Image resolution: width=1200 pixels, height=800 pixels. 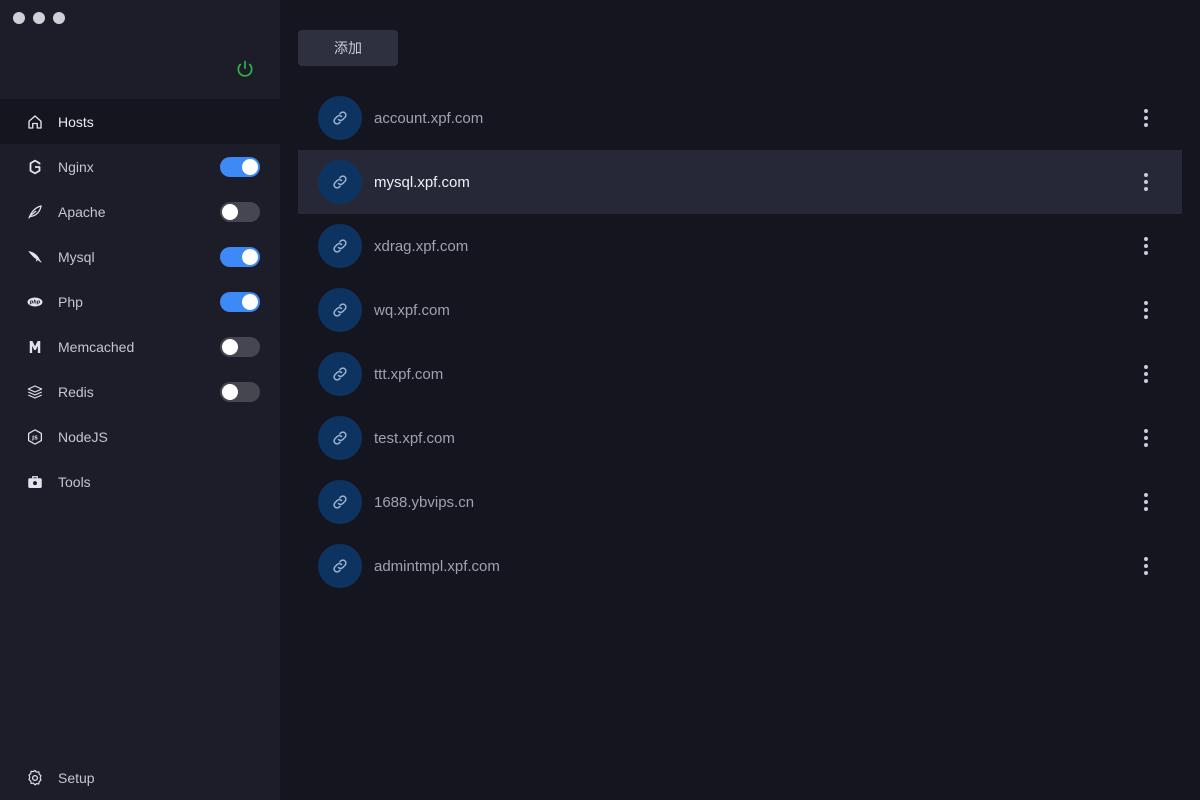 What do you see at coordinates (424, 502) in the screenshot?
I see `host-name: 1688.ybvips.cn` at bounding box center [424, 502].